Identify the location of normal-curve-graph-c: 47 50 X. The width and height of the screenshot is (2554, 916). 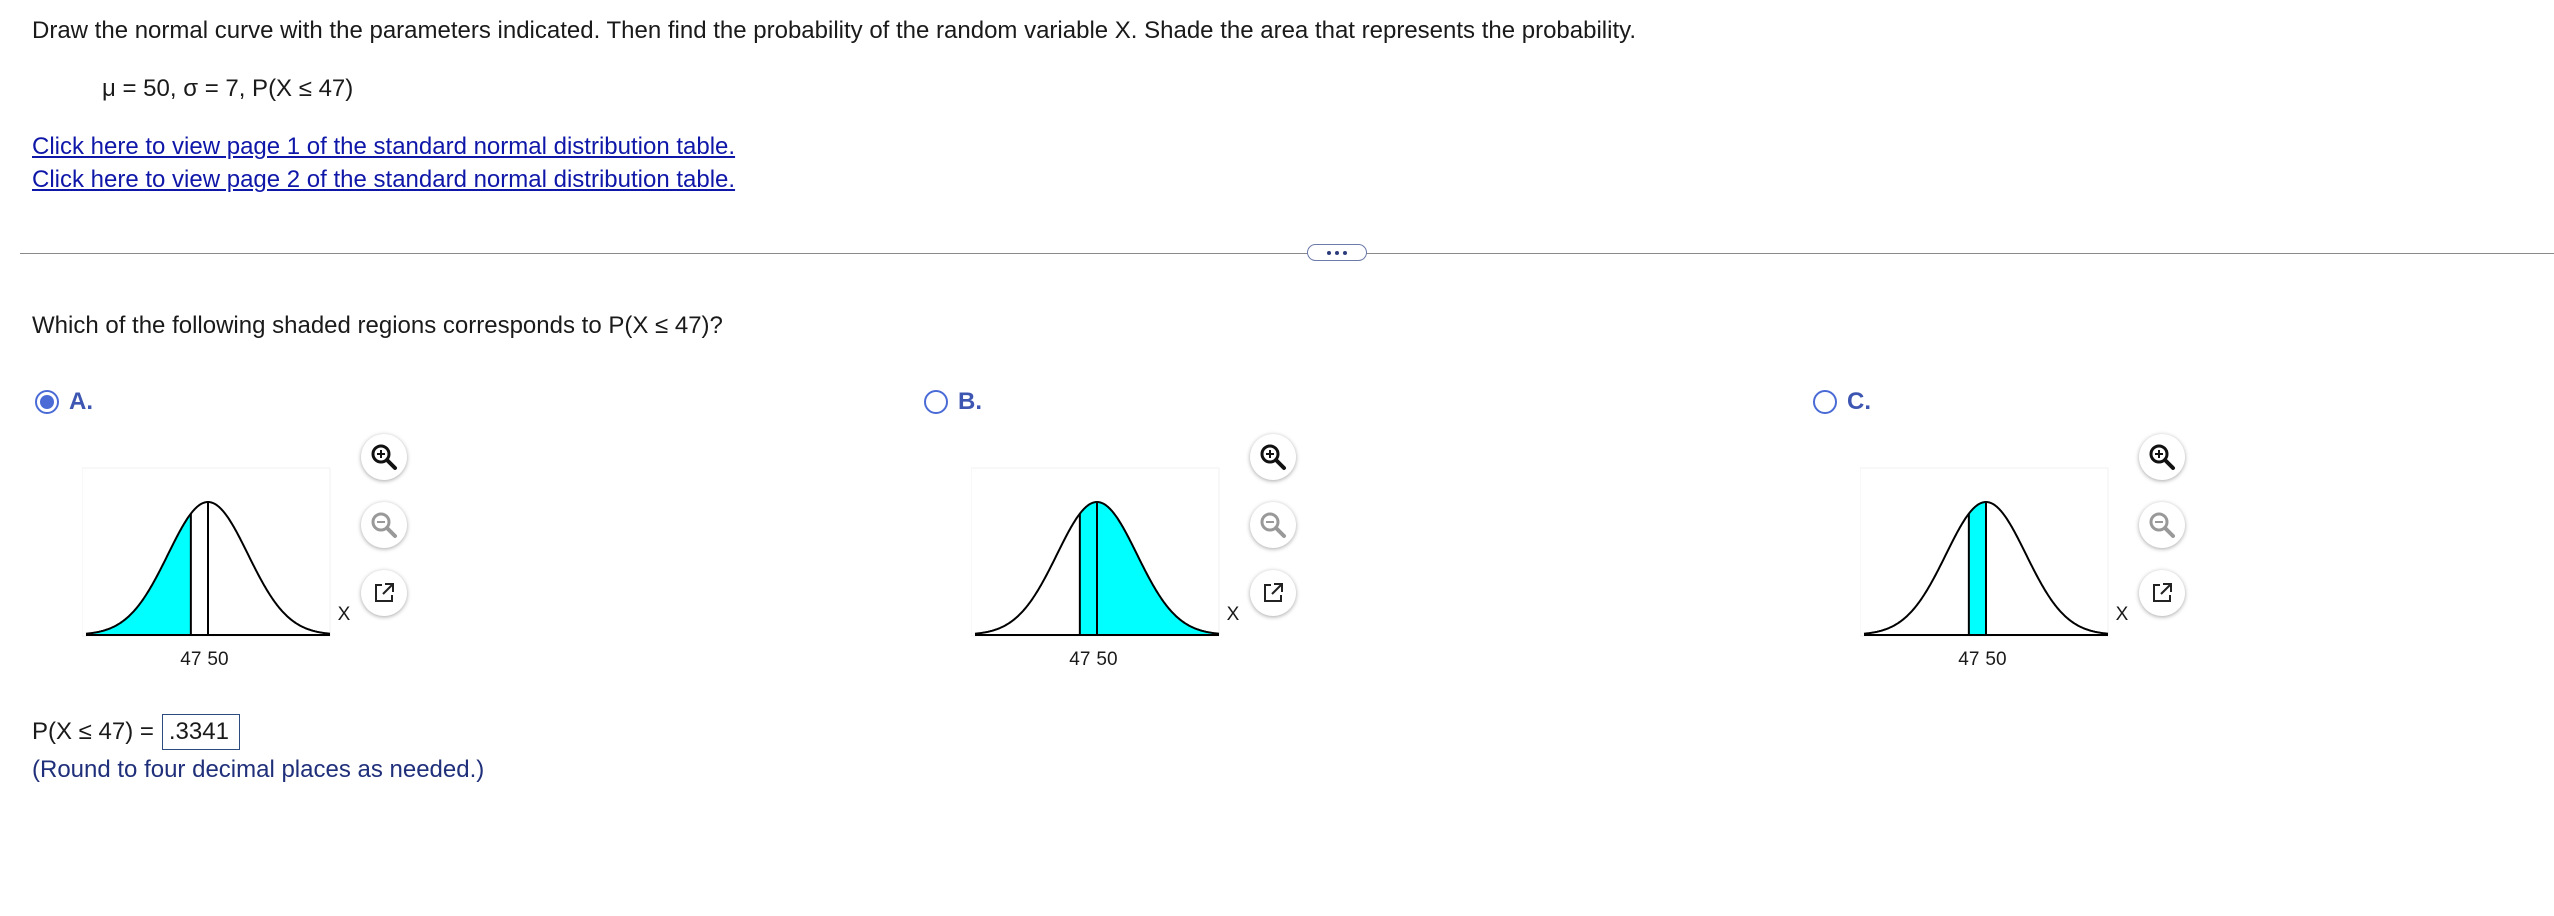
(1994, 568).